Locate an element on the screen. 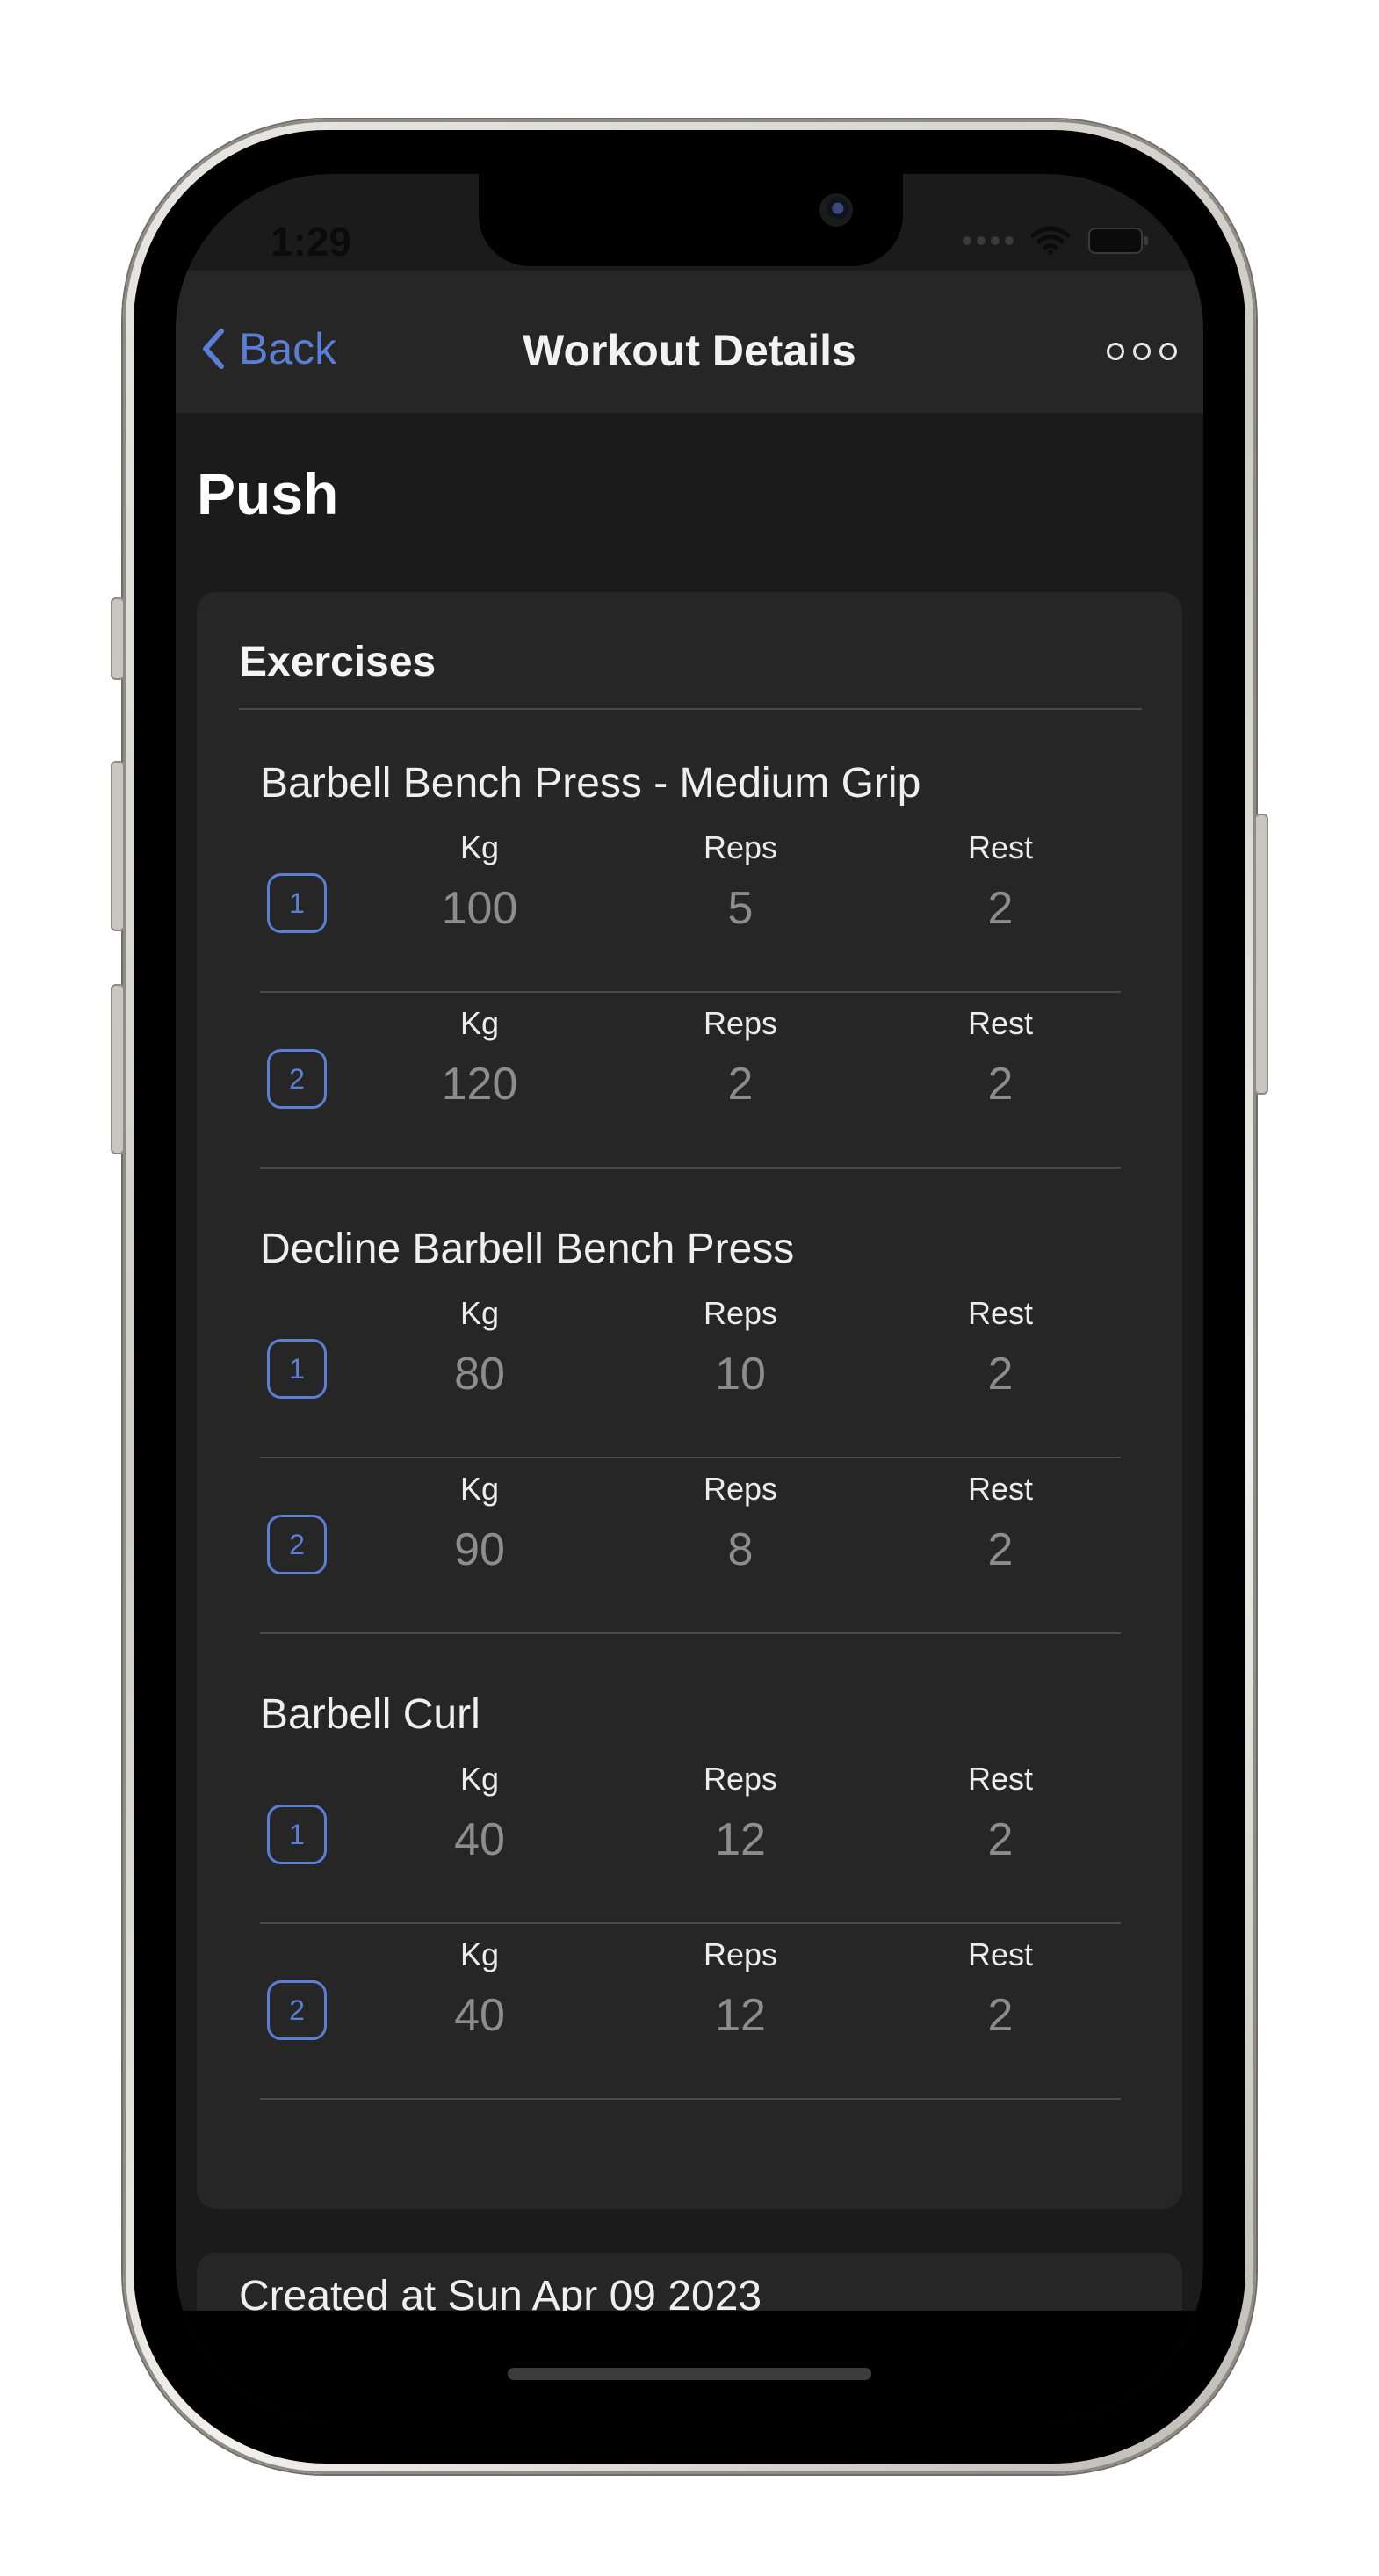  set-row: 2 Kg 90 Reps 8 Rest 2 is located at coordinates (690, 1546).